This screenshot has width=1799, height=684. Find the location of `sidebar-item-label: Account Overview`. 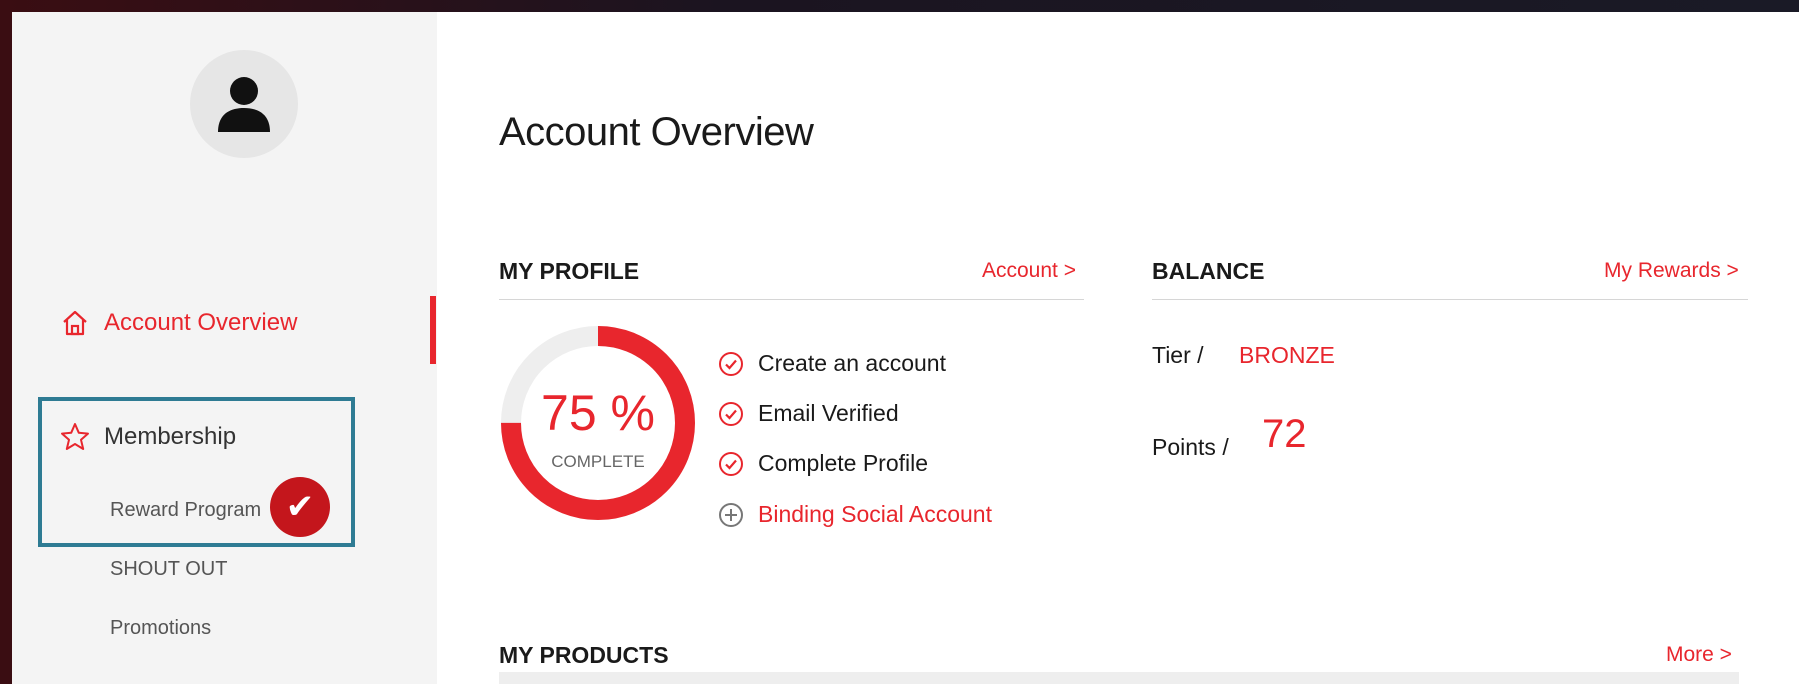

sidebar-item-label: Account Overview is located at coordinates (201, 322).